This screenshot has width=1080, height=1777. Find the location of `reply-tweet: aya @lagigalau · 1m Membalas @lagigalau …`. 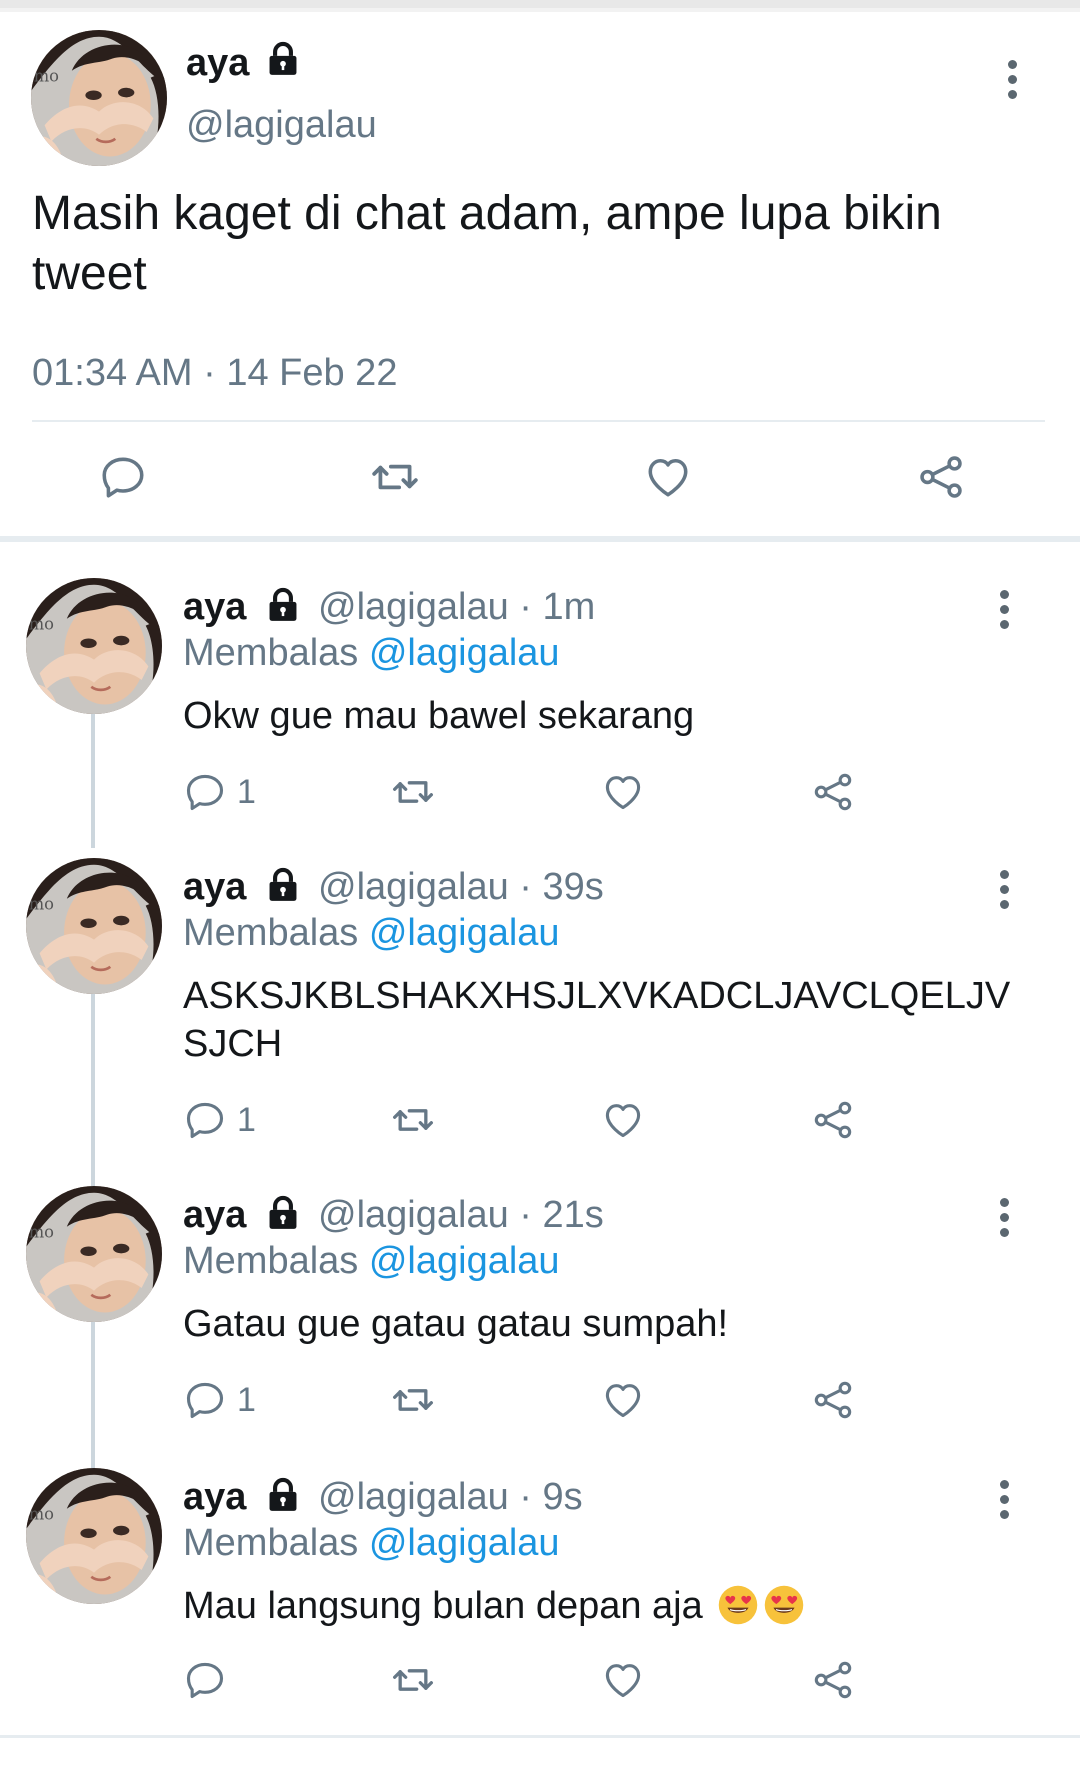

reply-tweet: aya @lagigalau · 1m Membalas @lagigalau … is located at coordinates (540, 702).